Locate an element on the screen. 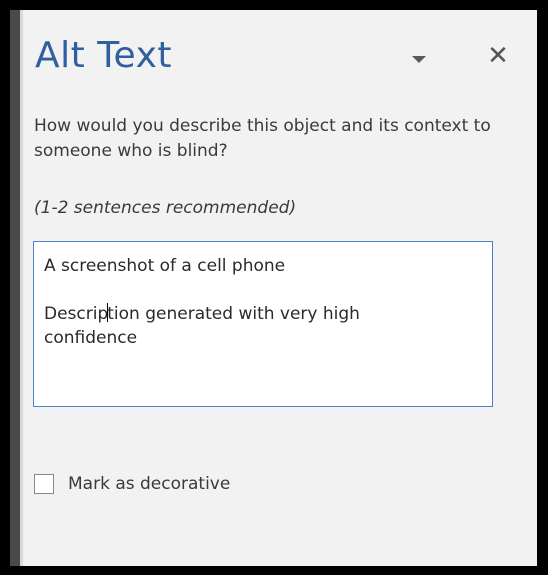  pane-title: Alt Text is located at coordinates (103, 55).